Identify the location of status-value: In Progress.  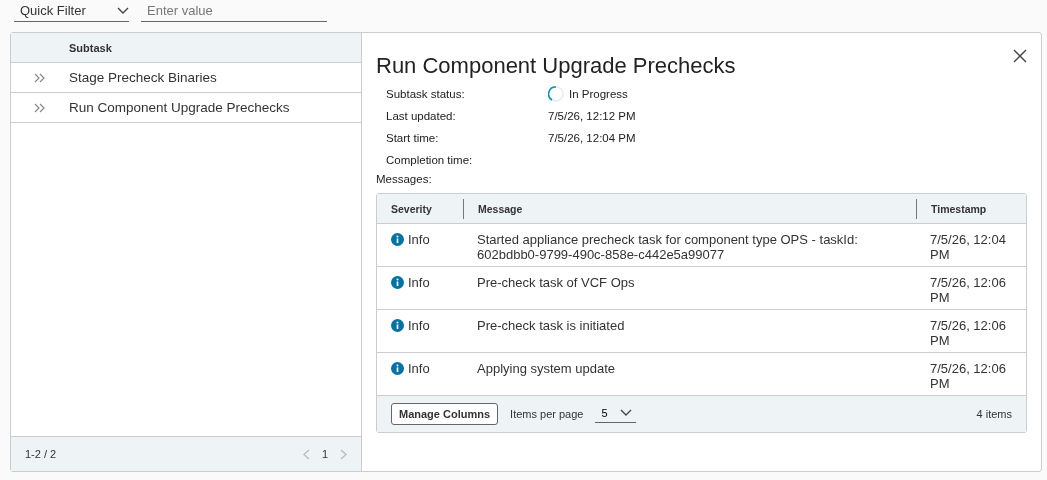
(598, 94).